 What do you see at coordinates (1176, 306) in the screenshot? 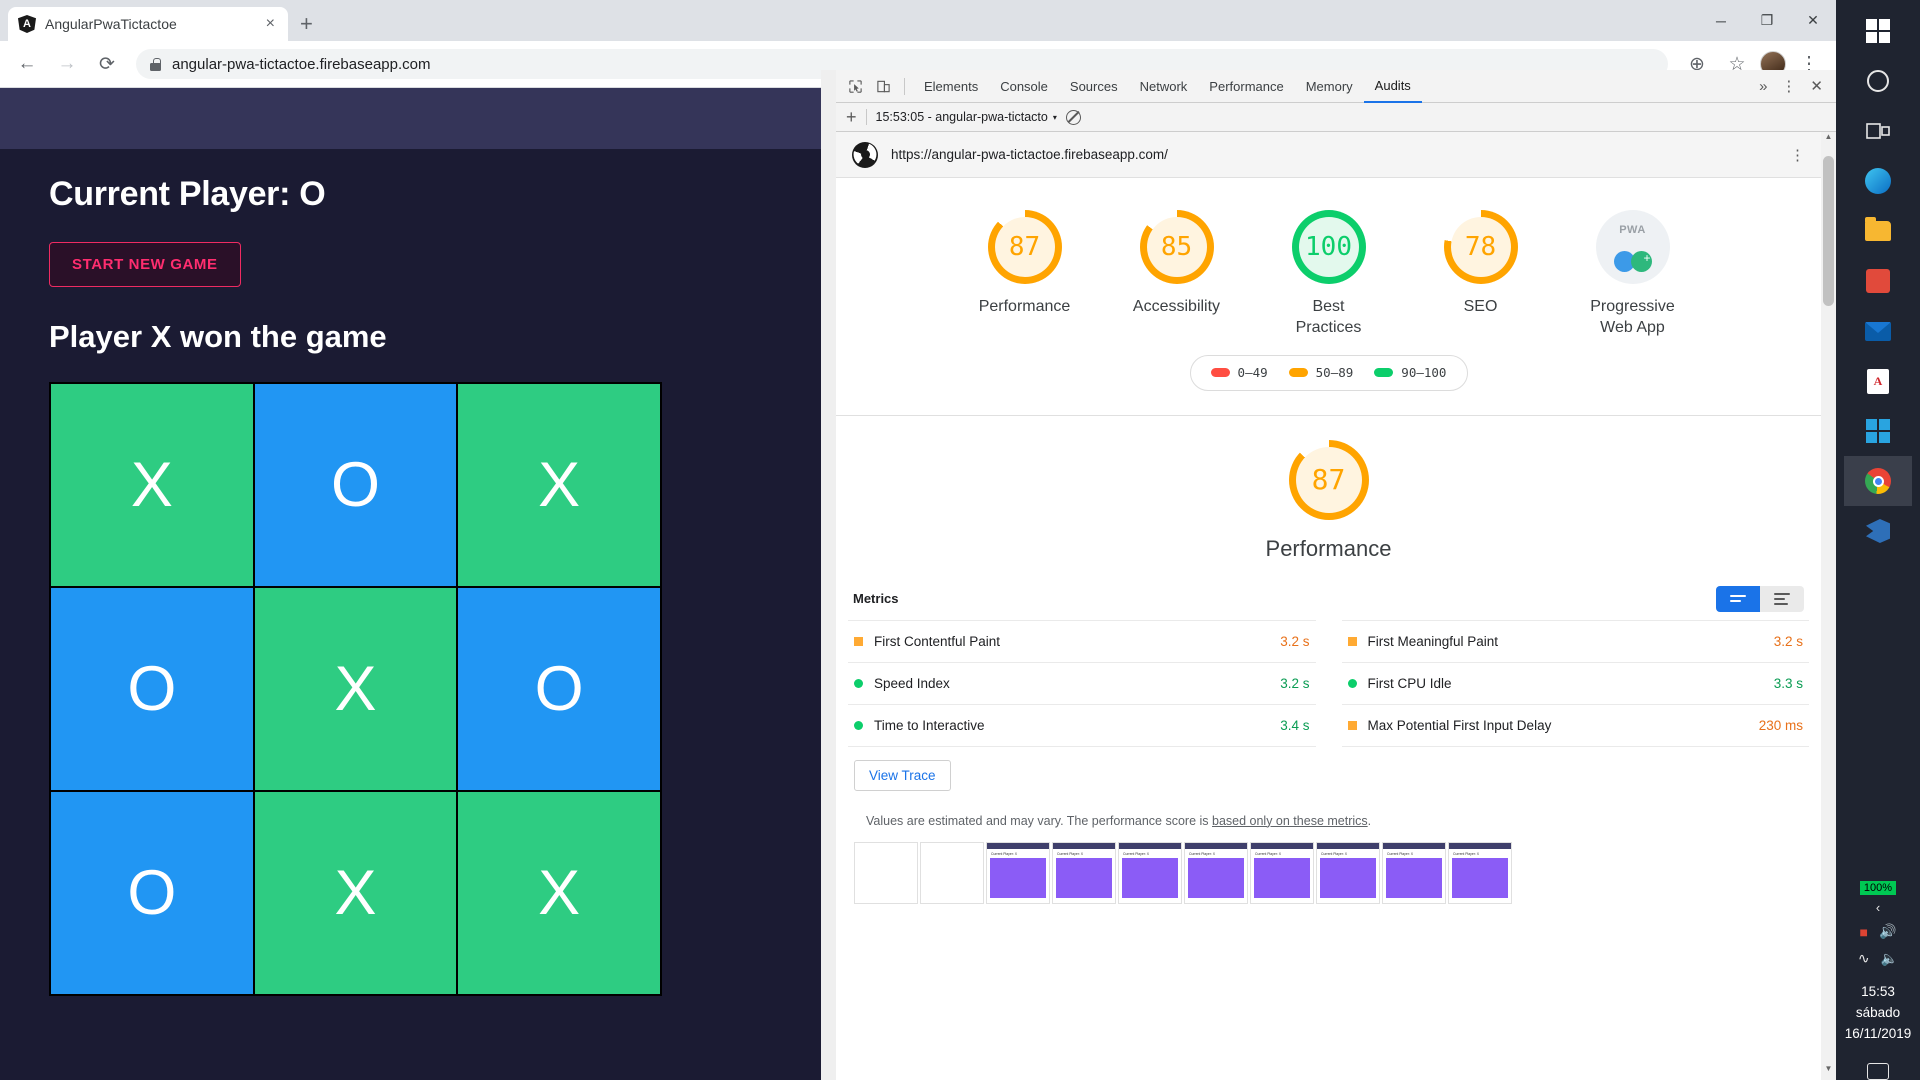
I see `gauge-label: Accessibility` at bounding box center [1176, 306].